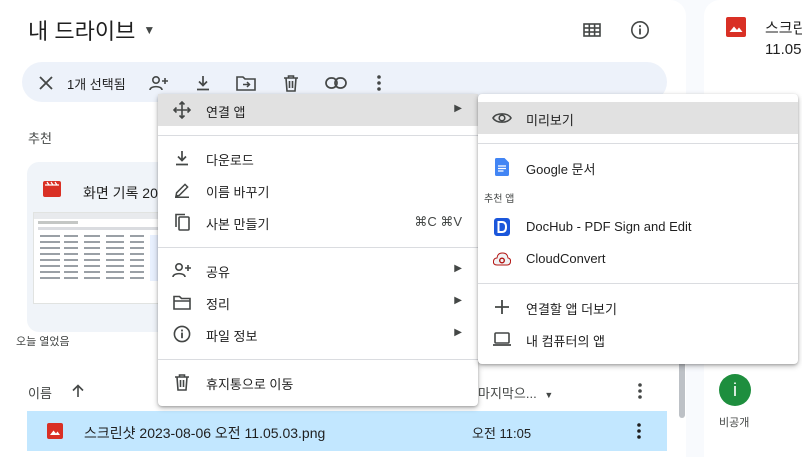 The height and width of the screenshot is (457, 802). I want to click on column-header-name: 이름, so click(56, 392).